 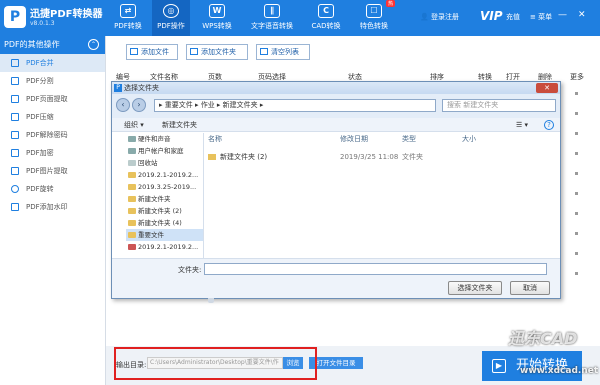 What do you see at coordinates (562, 15) in the screenshot?
I see `minimize-button: —` at bounding box center [562, 15].